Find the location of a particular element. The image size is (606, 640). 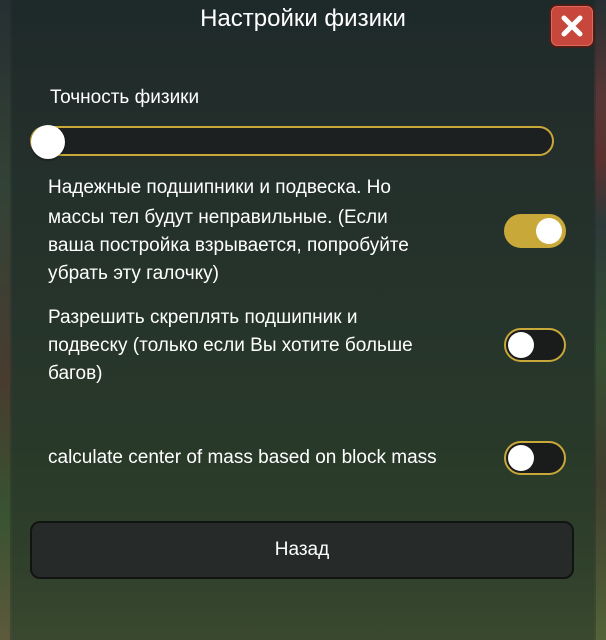

setting-label-line: массы тел будут неправильные. (Если is located at coordinates (218, 217).